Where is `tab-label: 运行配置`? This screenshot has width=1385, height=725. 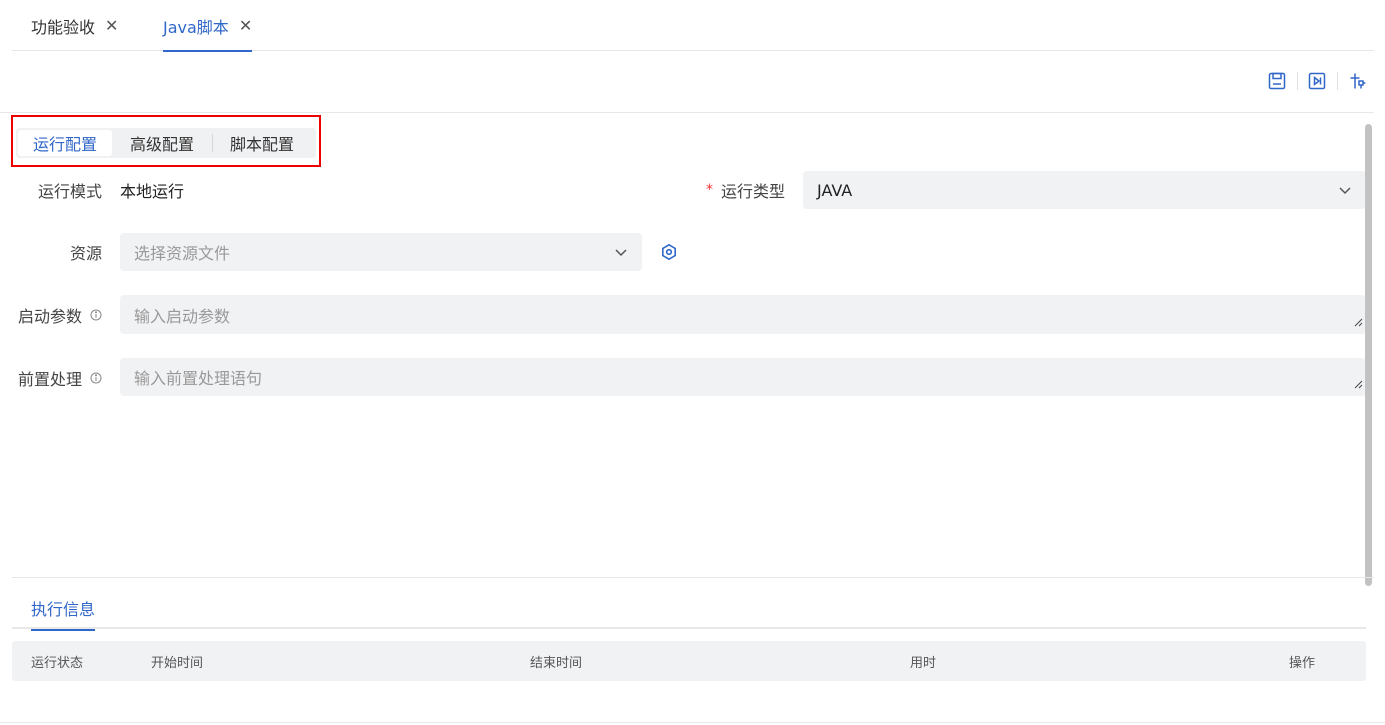
tab-label: 运行配置 is located at coordinates (64, 144).